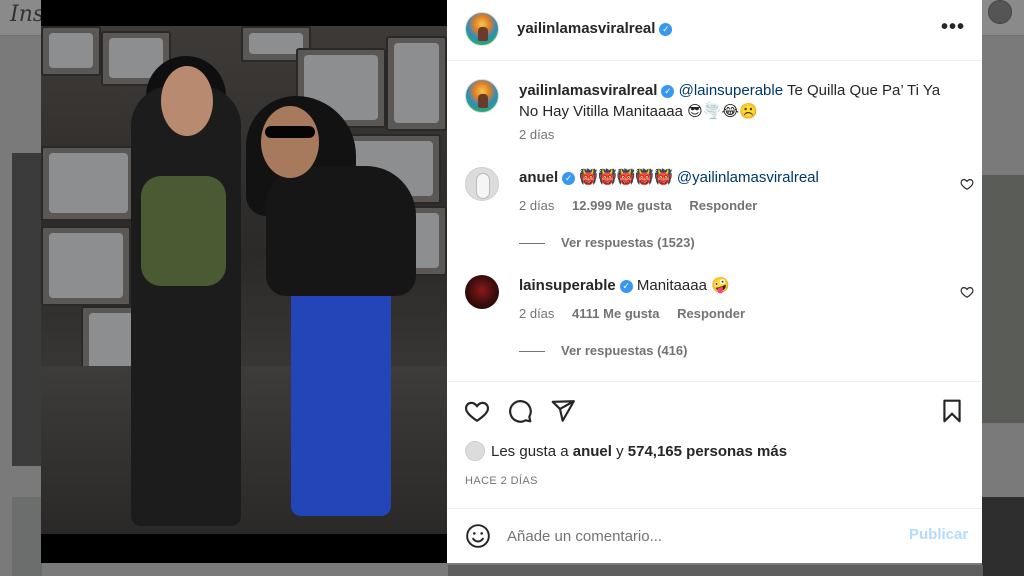 This screenshot has height=576, width=1024. What do you see at coordinates (748, 177) in the screenshot?
I see `comment-mention: @yailinlamasviralreal` at bounding box center [748, 177].